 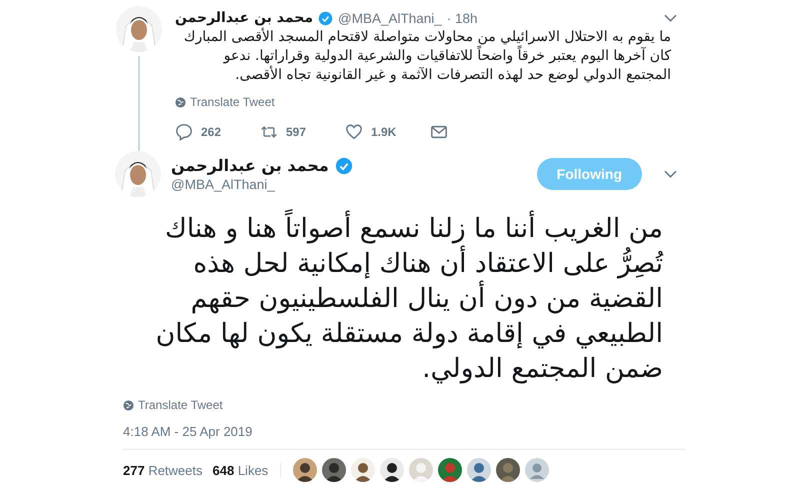 What do you see at coordinates (296, 132) in the screenshot?
I see `action-count: 597` at bounding box center [296, 132].